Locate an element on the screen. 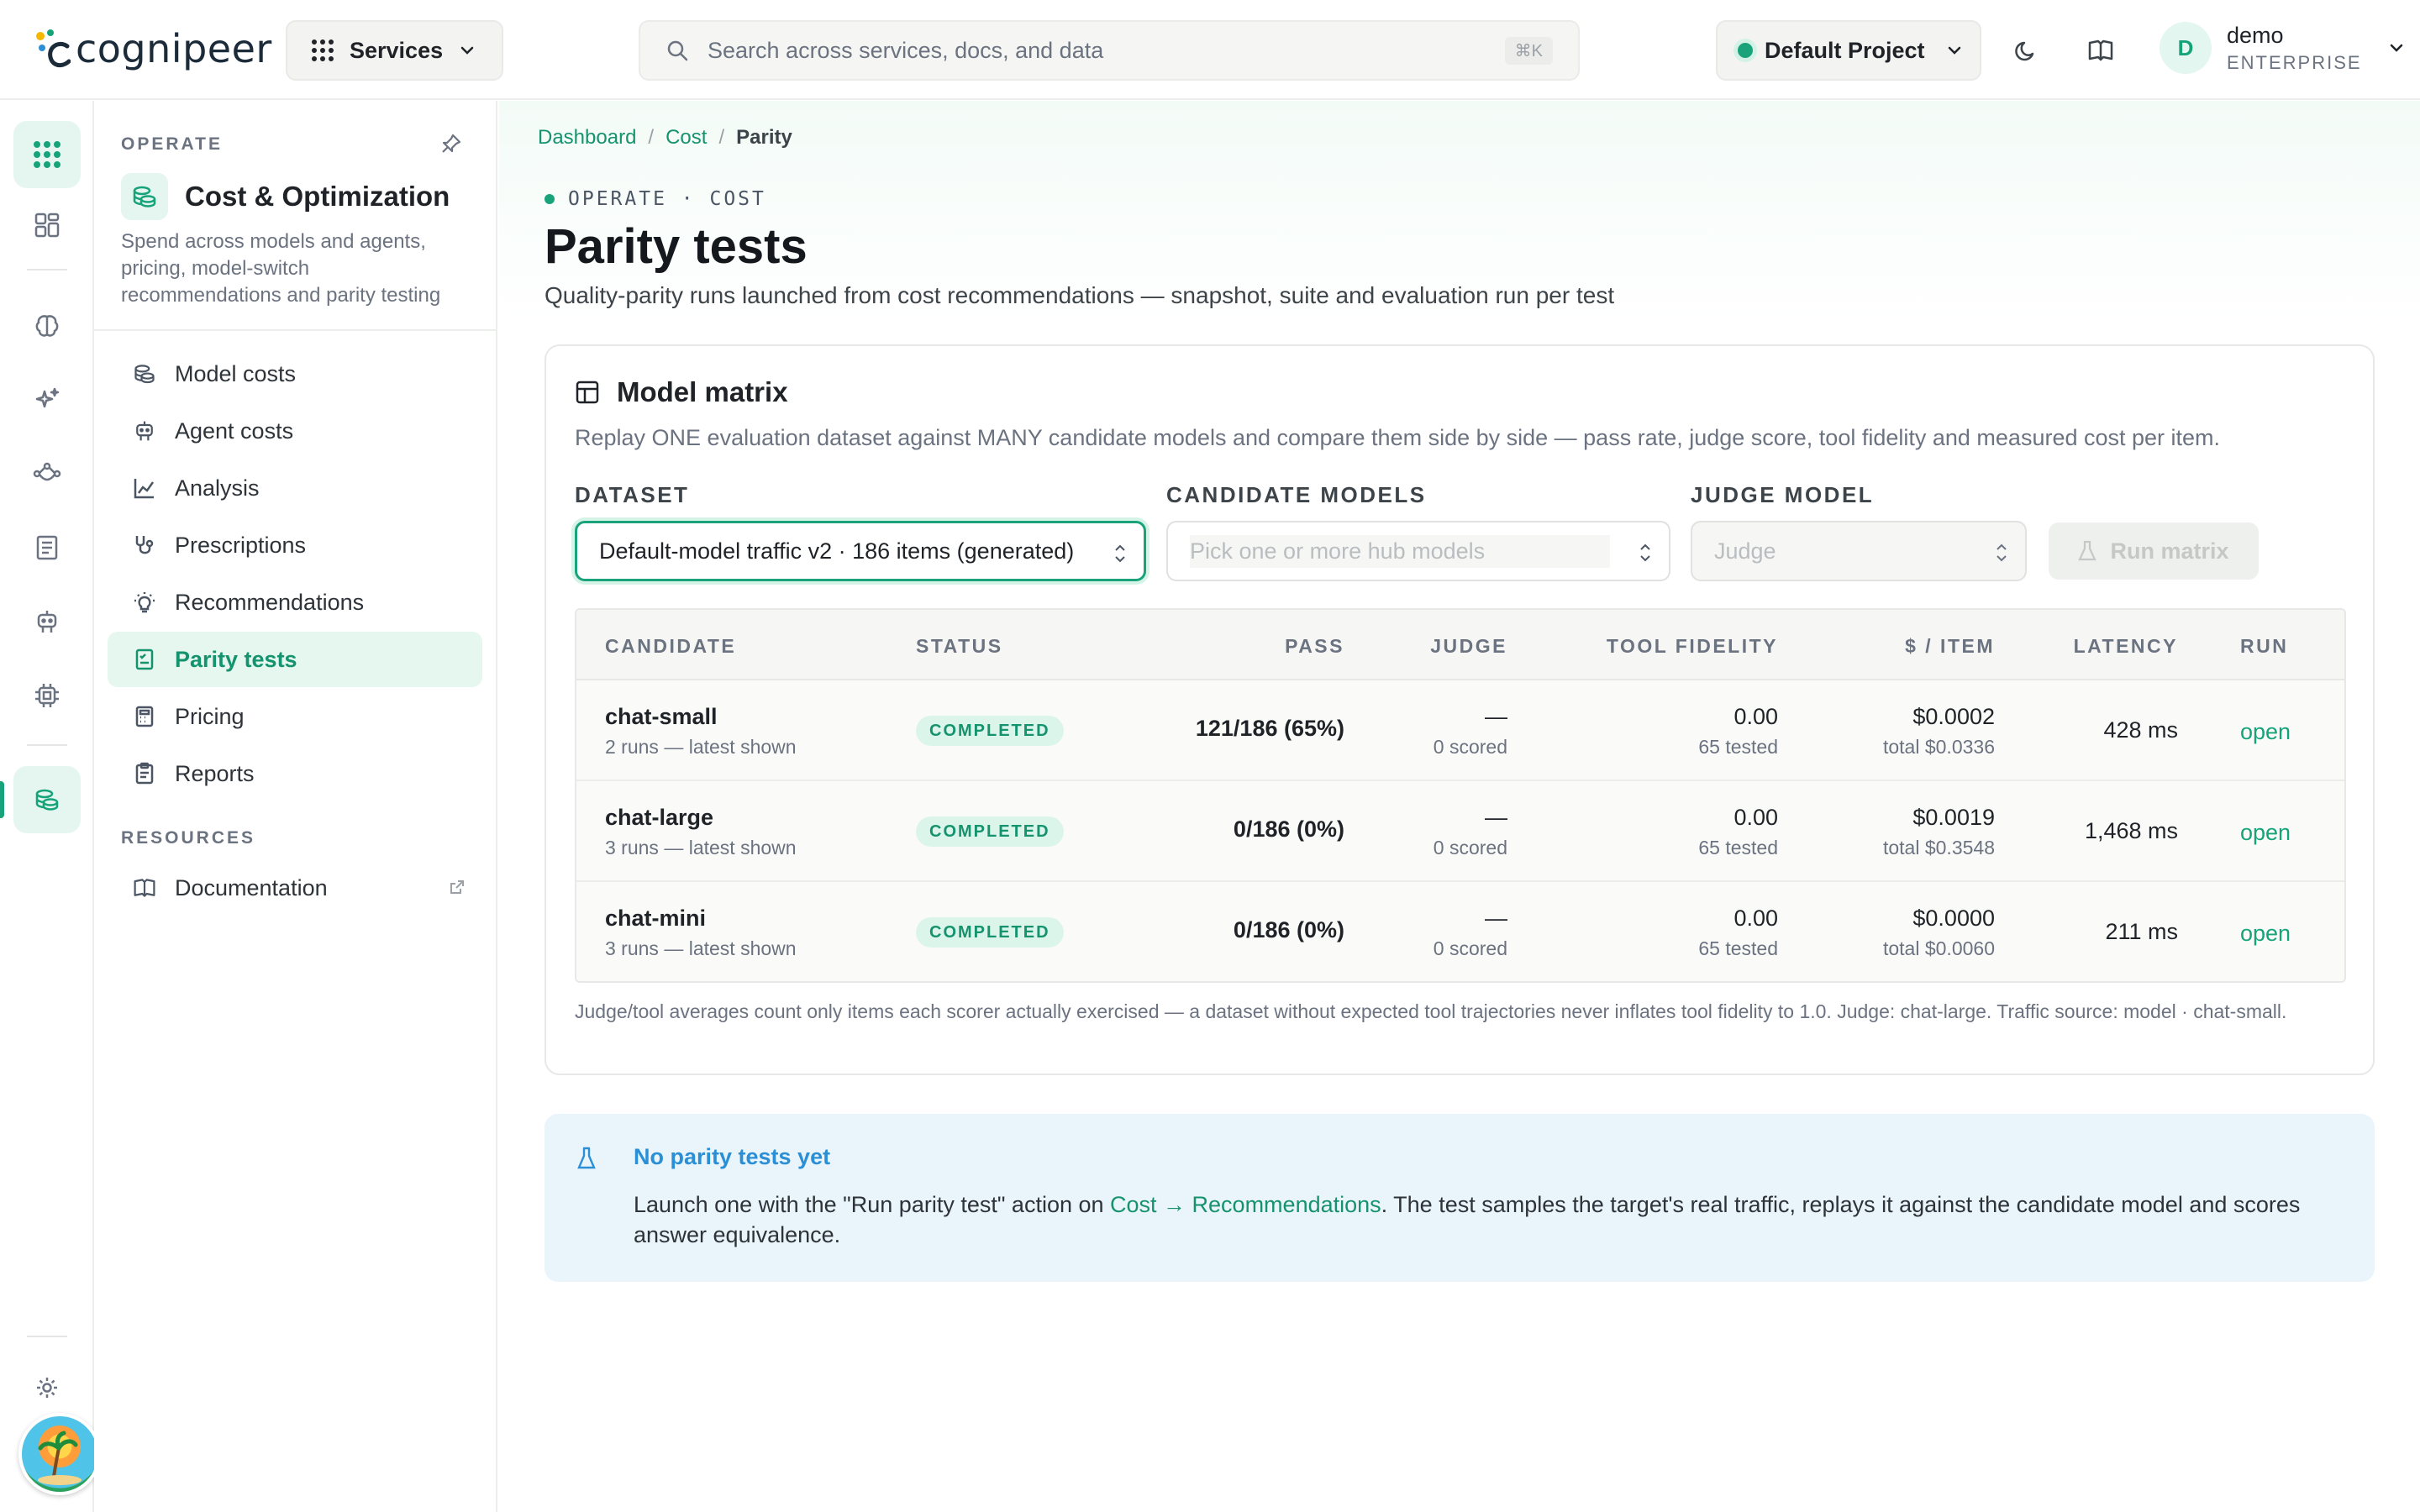 The height and width of the screenshot is (1512, 2420). rail-flows-button is located at coordinates (47, 473).